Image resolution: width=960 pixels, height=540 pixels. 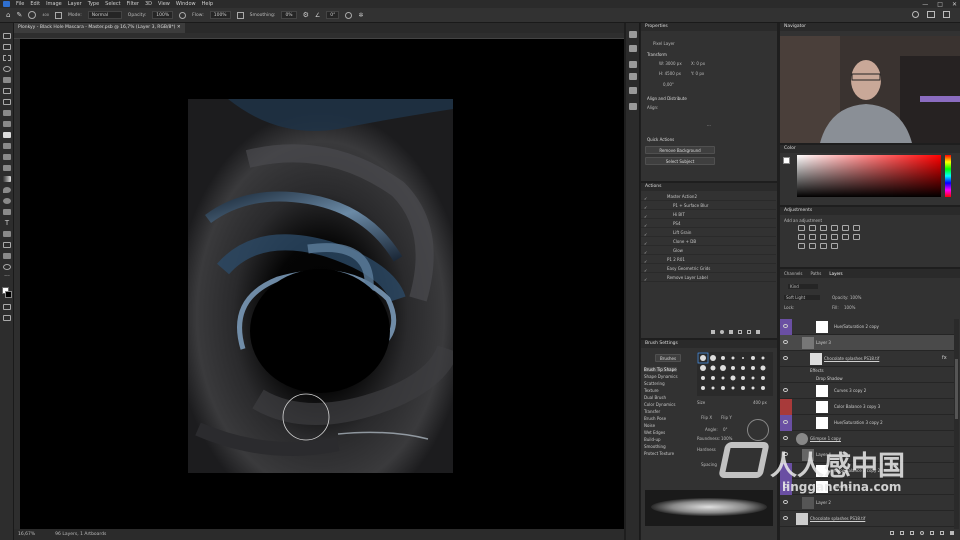 I want to click on path-select-icon, so click(x=7, y=234).